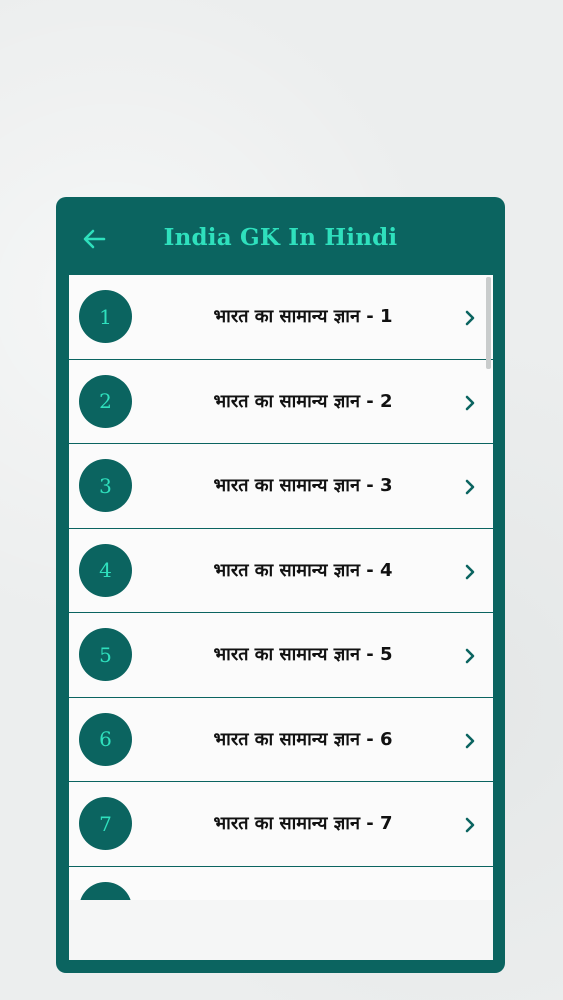 The height and width of the screenshot is (1000, 563). I want to click on topic-list-item-5: 5 भारत का सामान्य ज्ञान - 5, so click(281, 655).